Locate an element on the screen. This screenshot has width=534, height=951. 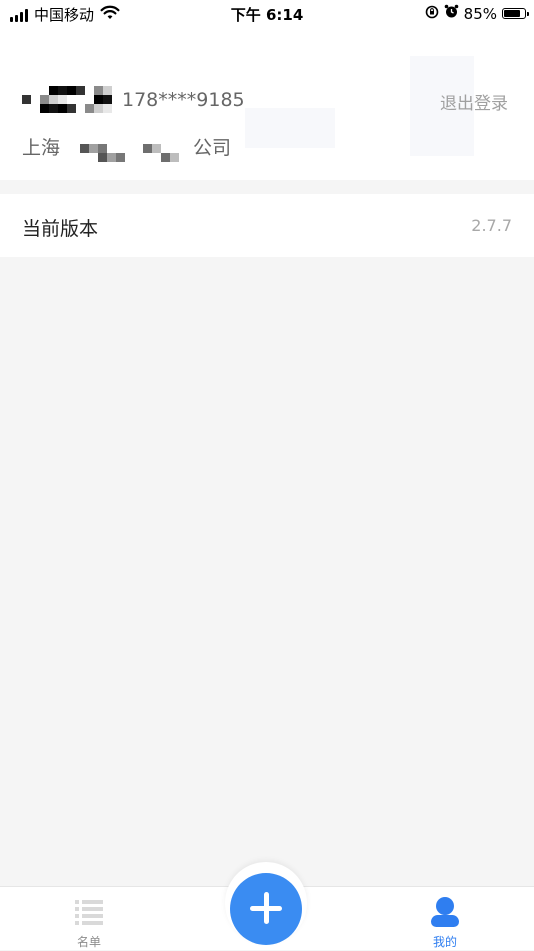
company-name-redacted is located at coordinates (125, 153).